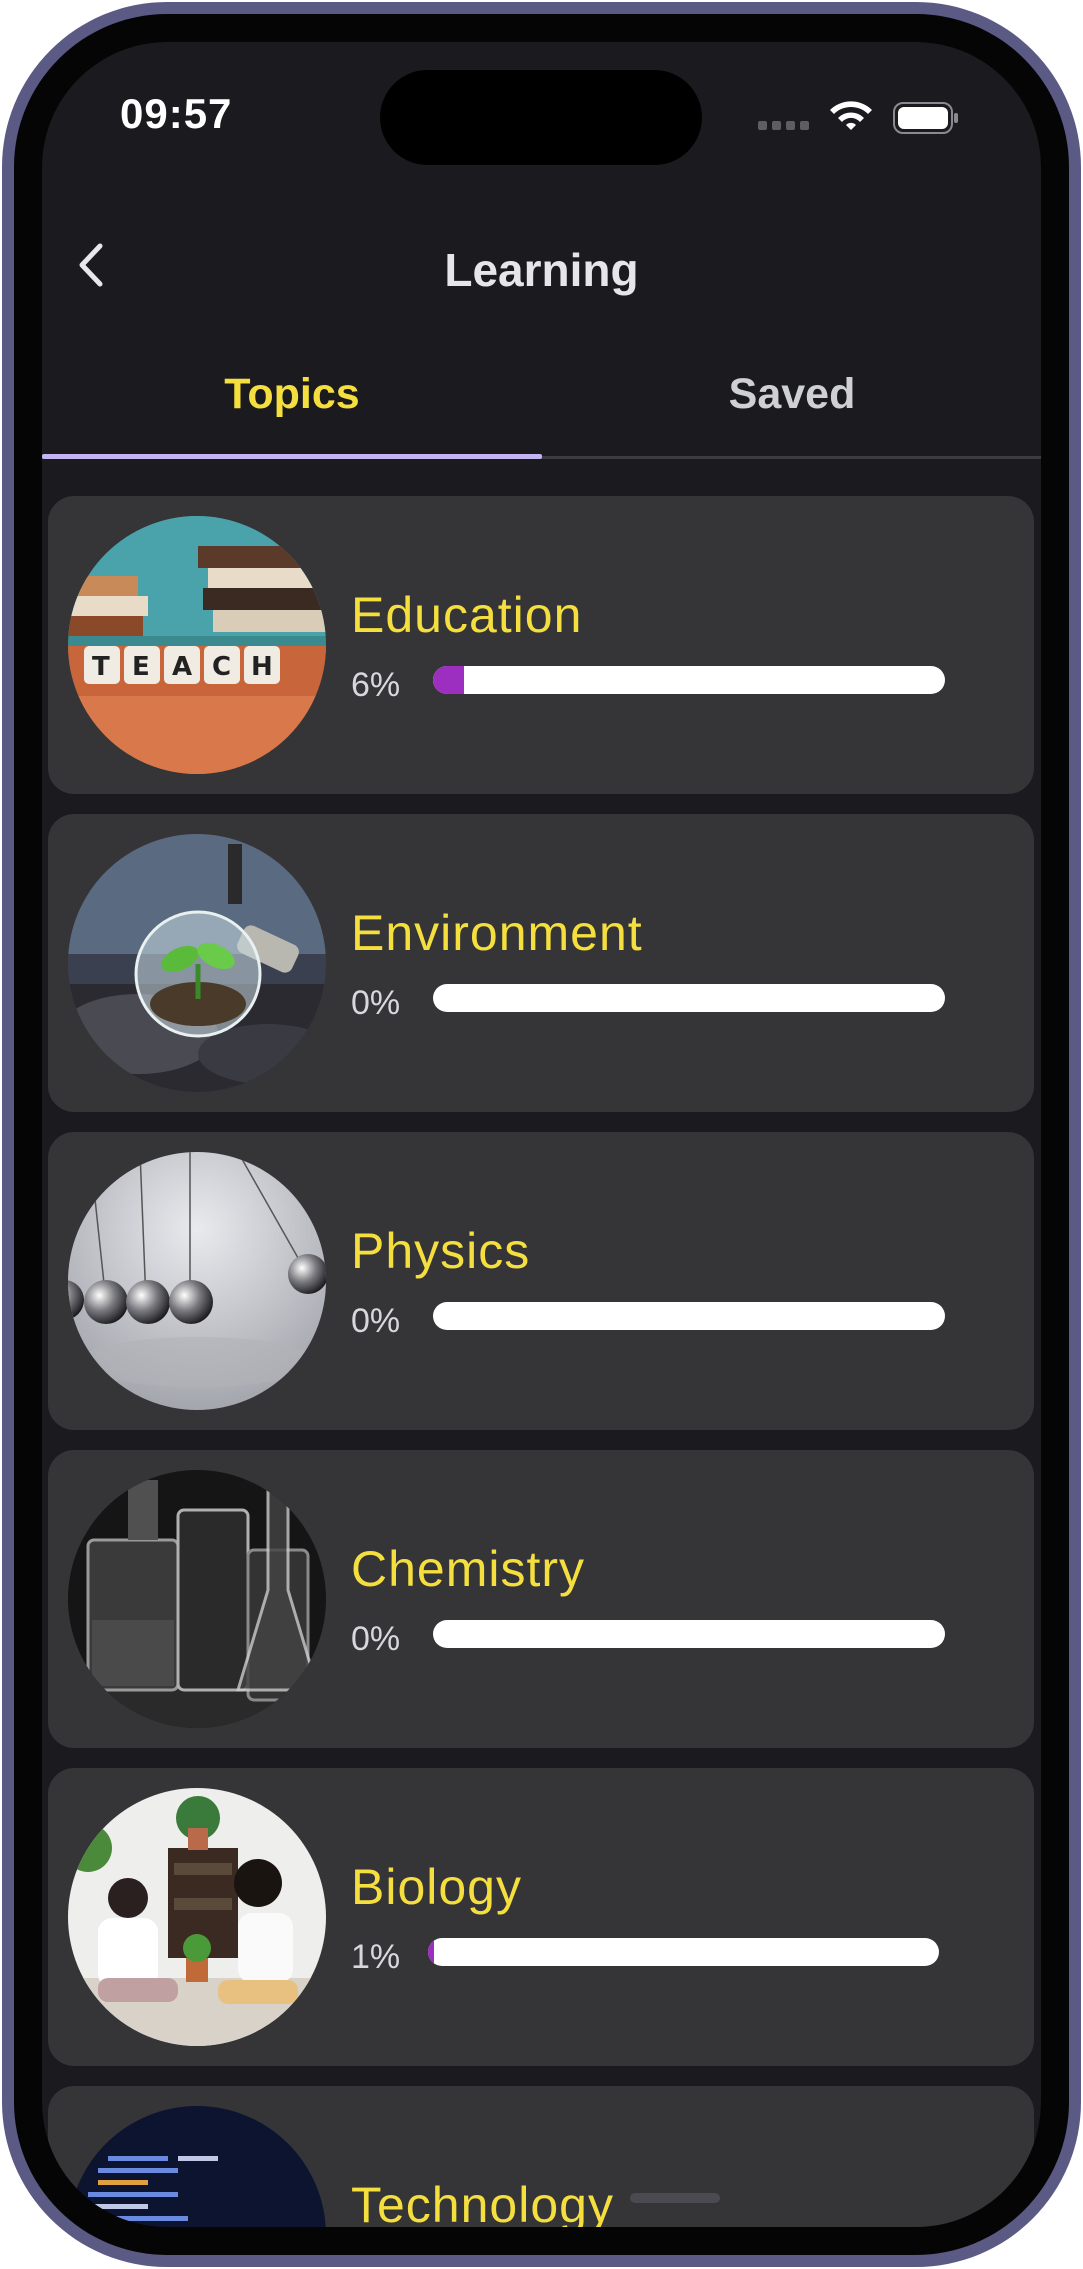  Describe the element at coordinates (541, 1281) in the screenshot. I see `topic-card-physics: Physics 0%` at that location.